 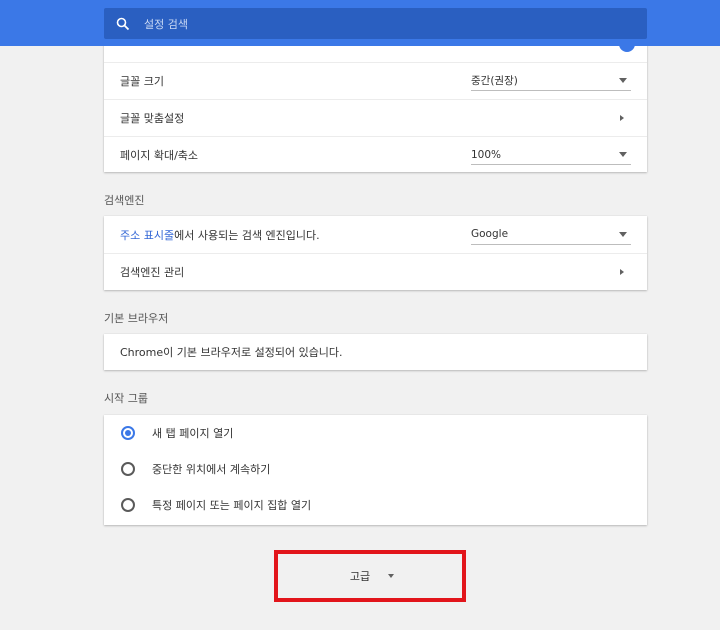 I want to click on manage-search-engines-row: 검색엔진 관리, so click(x=375, y=271).